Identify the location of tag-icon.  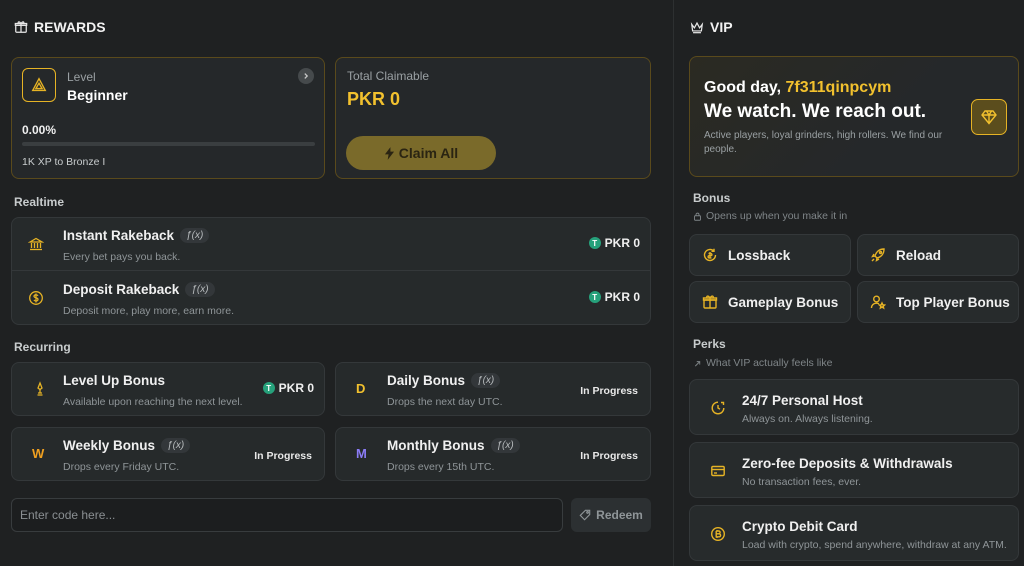
(585, 515).